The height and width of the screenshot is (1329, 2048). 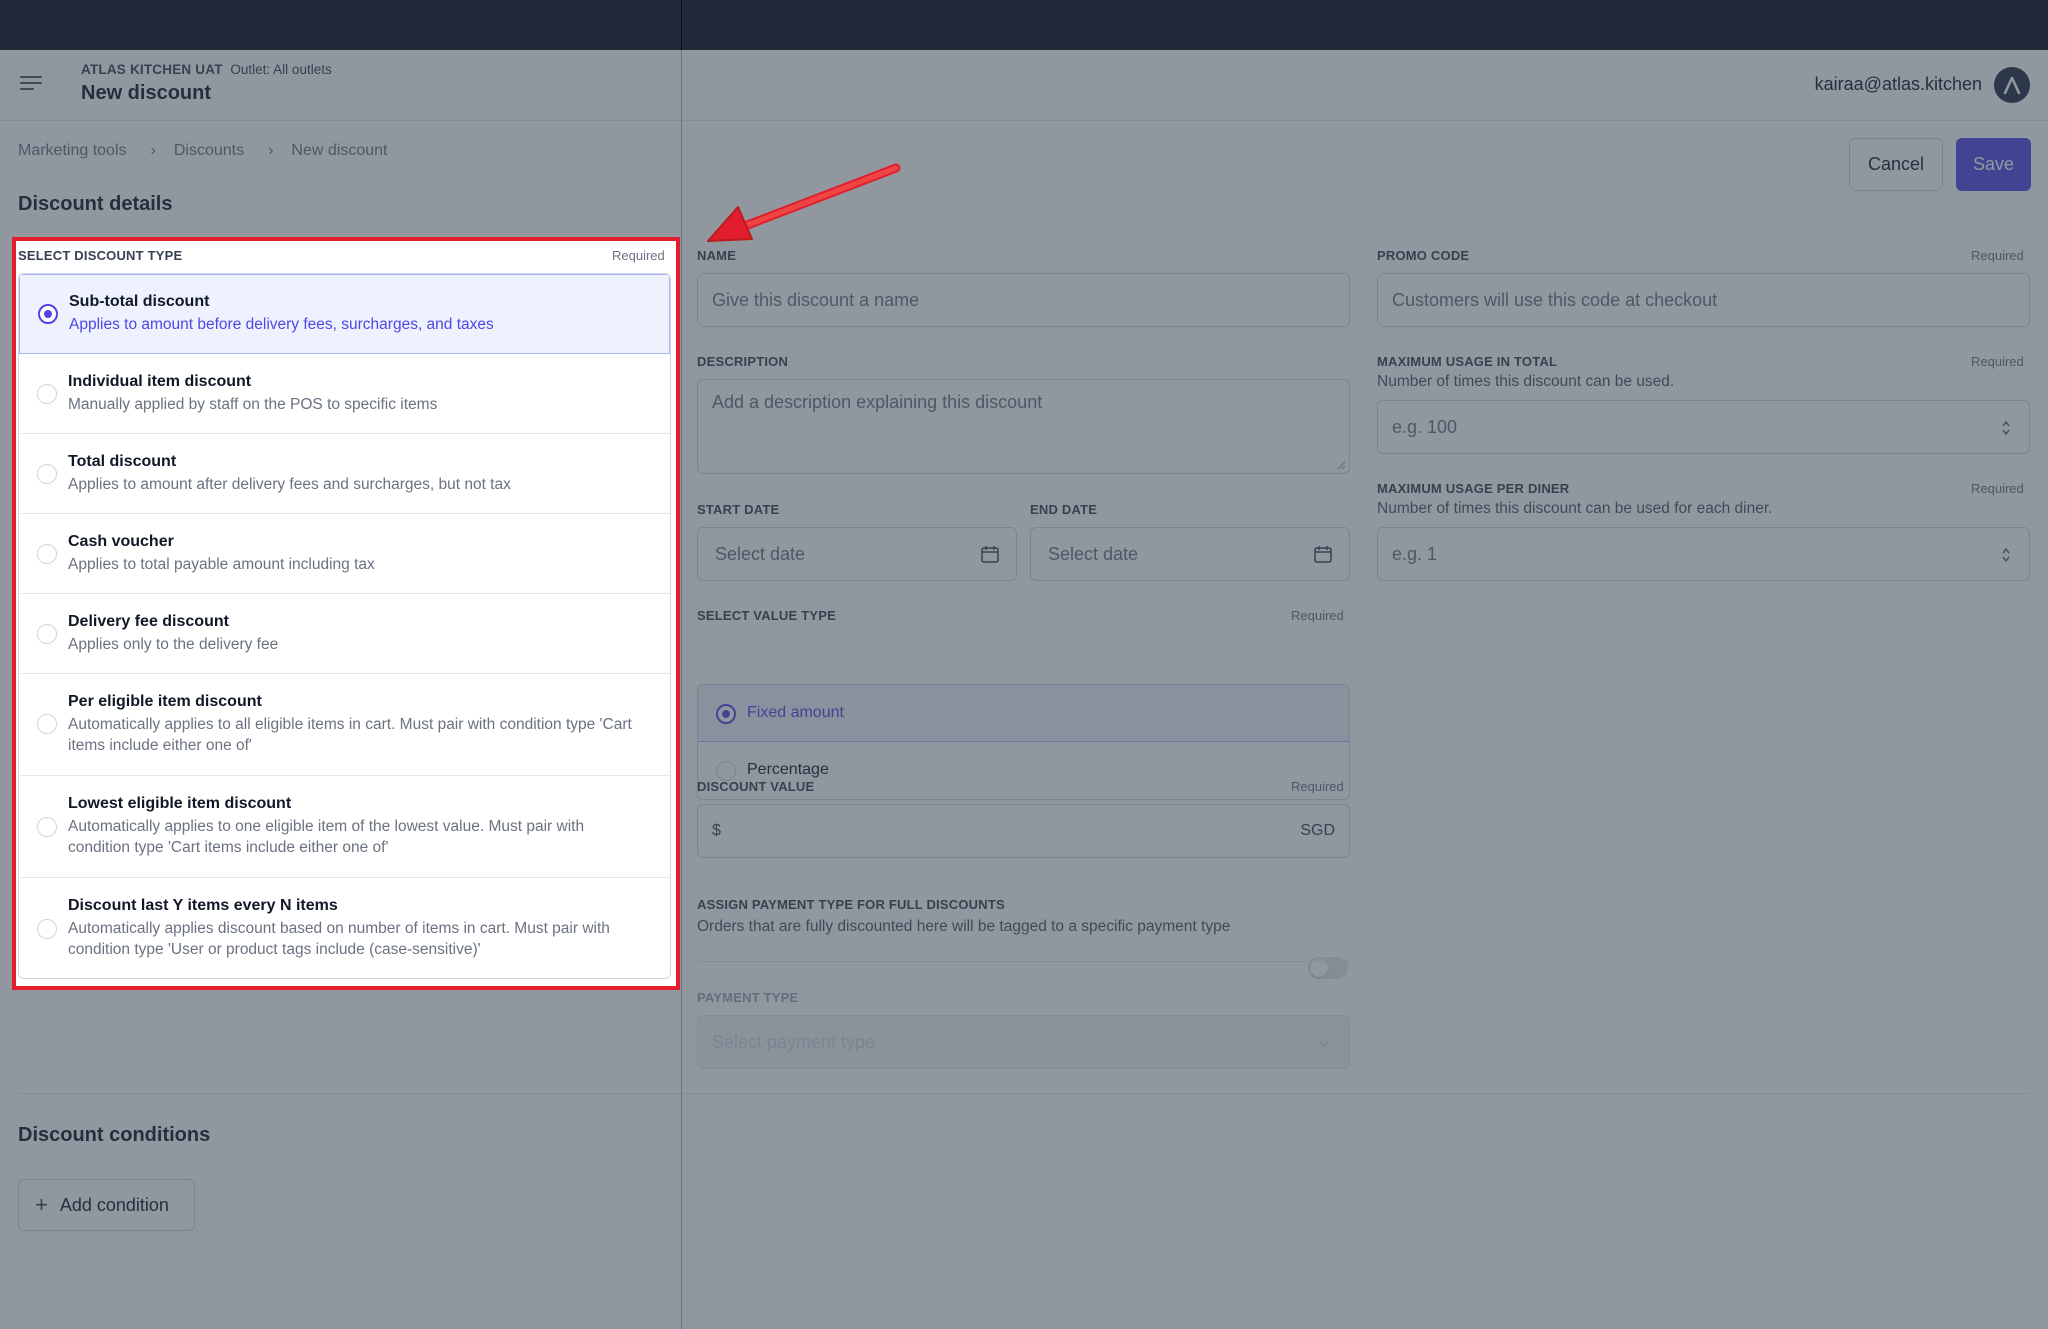 What do you see at coordinates (100, 255) in the screenshot?
I see `discount-type-label: SELECT DISCOUNT TYPE` at bounding box center [100, 255].